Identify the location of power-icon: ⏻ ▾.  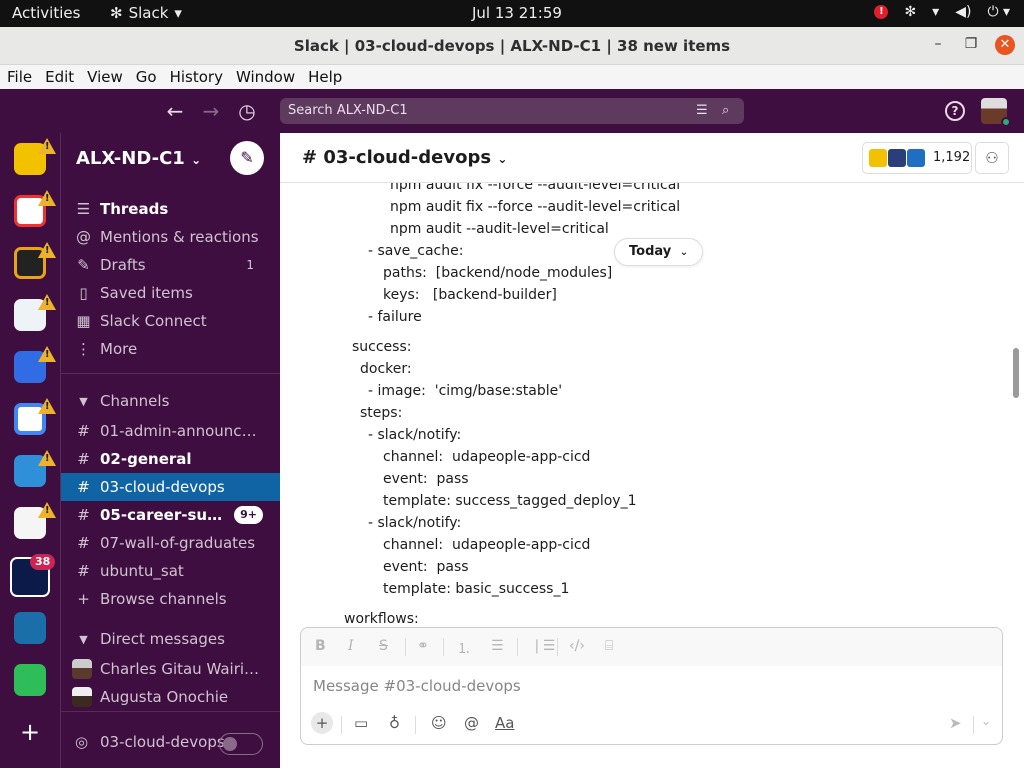
(998, 12).